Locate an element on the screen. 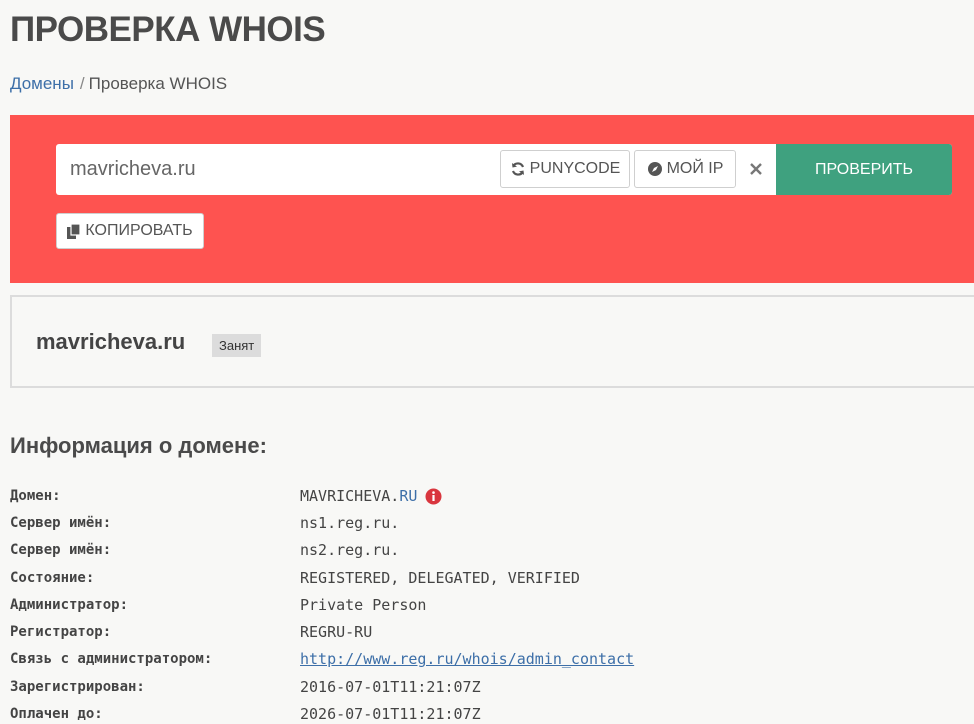 The width and height of the screenshot is (974, 724). compass-icon is located at coordinates (654, 169).